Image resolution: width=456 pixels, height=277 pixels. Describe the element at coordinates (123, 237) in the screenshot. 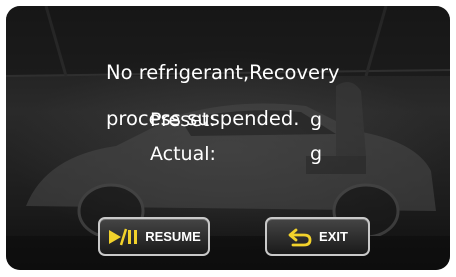

I see `play-pause-icon` at that location.